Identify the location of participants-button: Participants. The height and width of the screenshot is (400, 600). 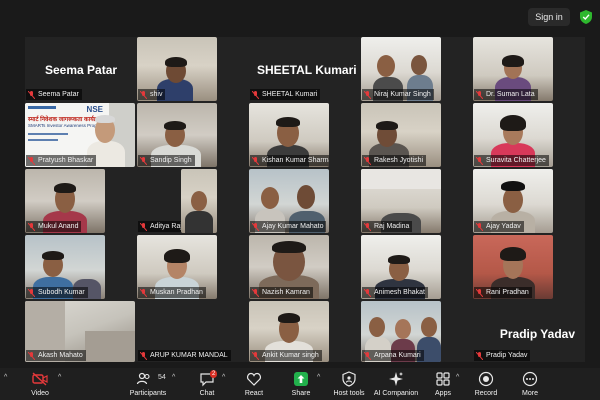
(148, 384).